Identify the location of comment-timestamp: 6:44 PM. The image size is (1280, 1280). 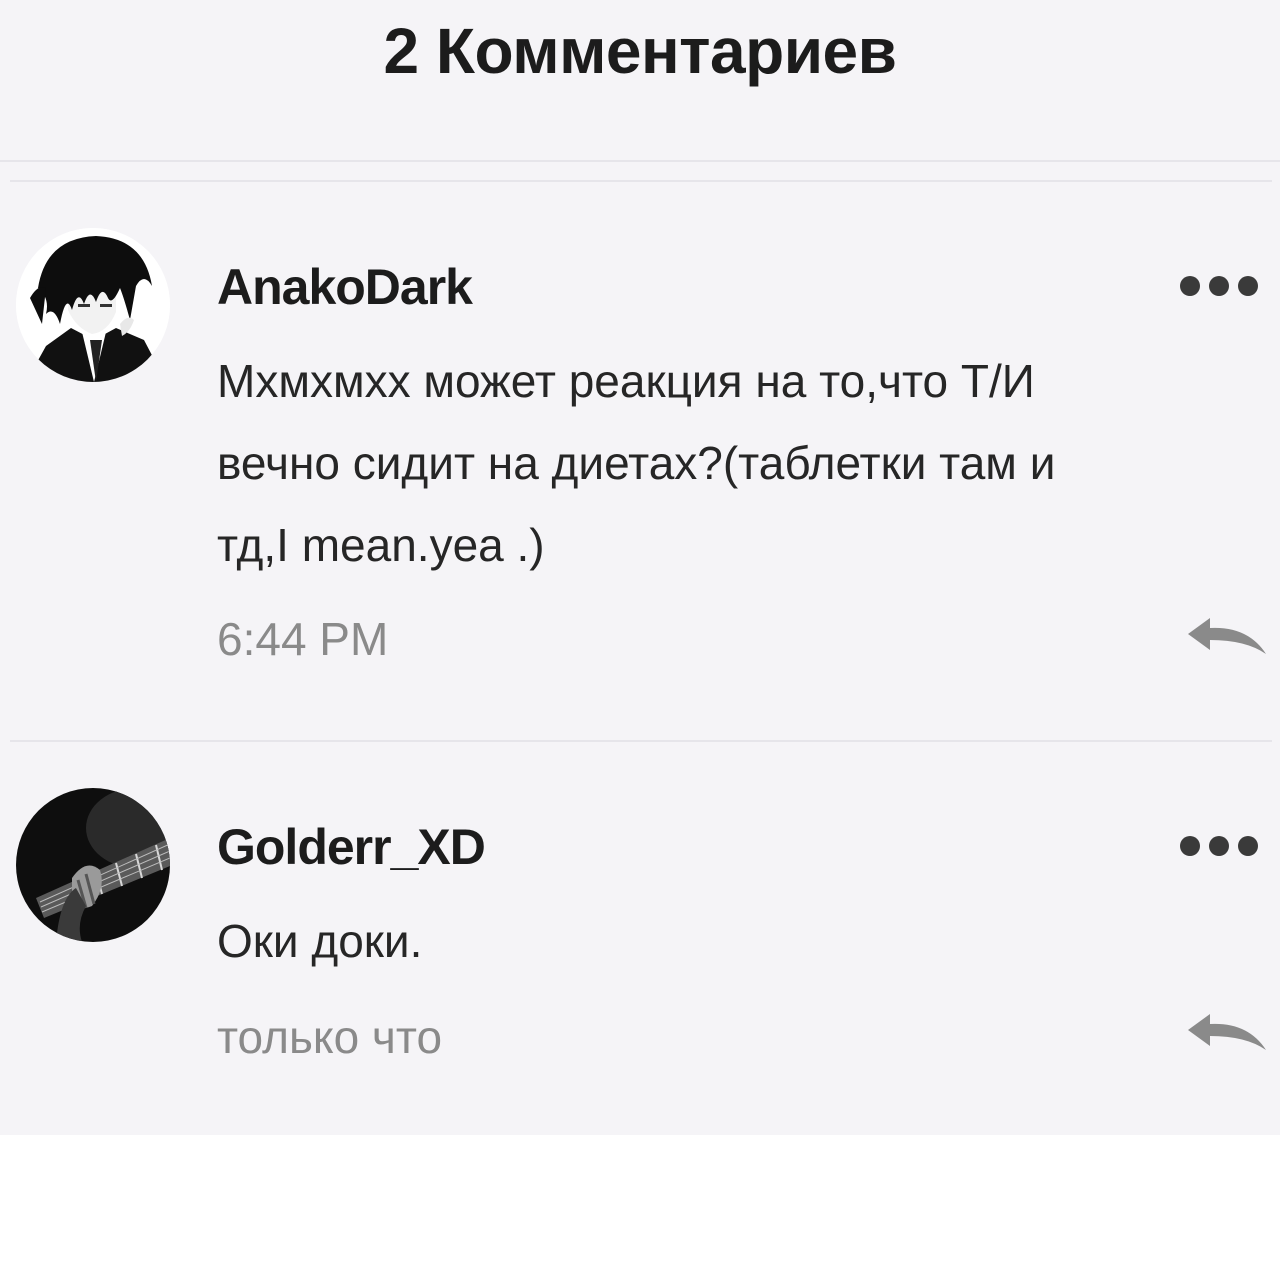
(303, 639).